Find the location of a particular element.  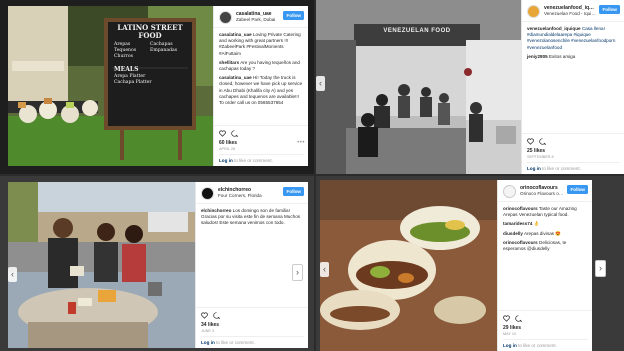

comment-text: Exitos amiga is located at coordinates (562, 56).